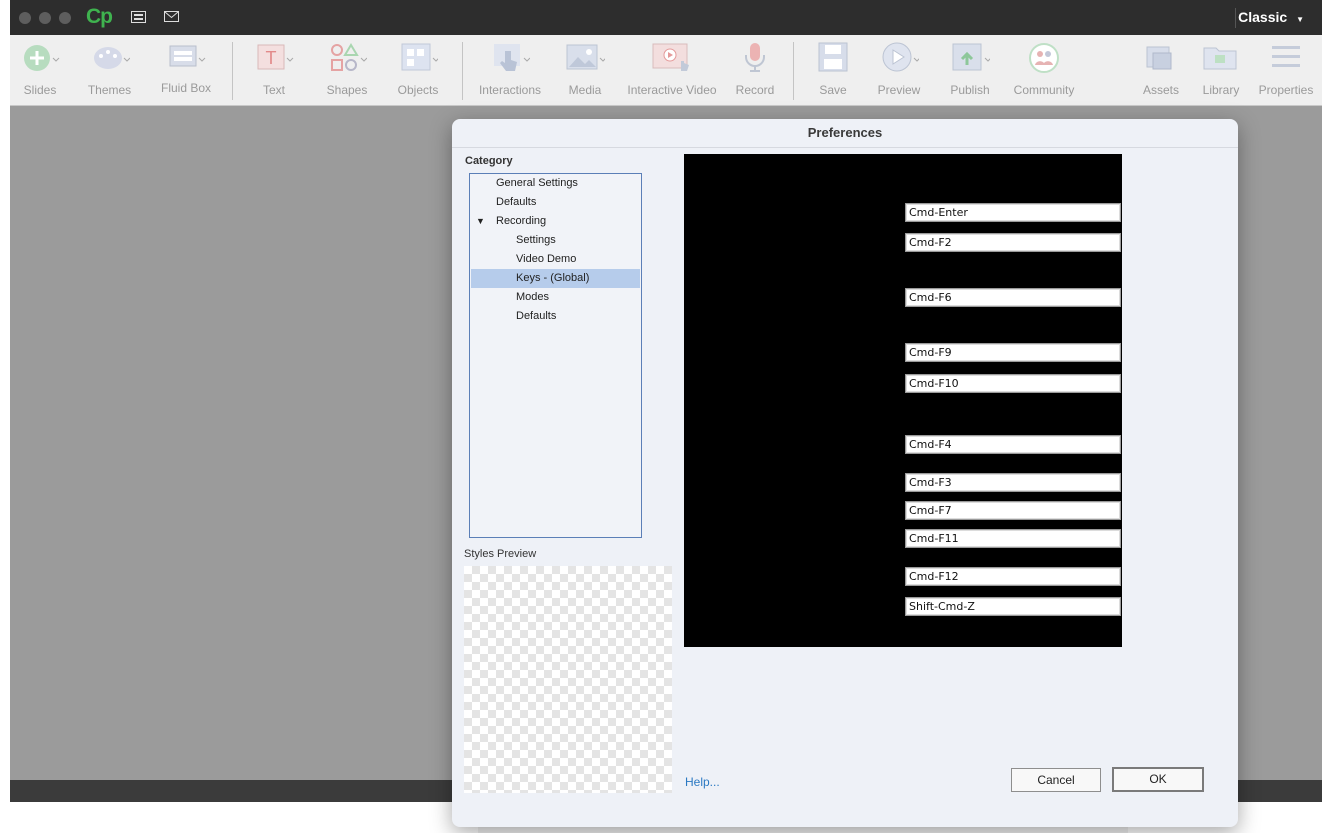 The width and height of the screenshot is (1332, 833). What do you see at coordinates (1056, 780) in the screenshot?
I see `cancel-button: Cancel` at bounding box center [1056, 780].